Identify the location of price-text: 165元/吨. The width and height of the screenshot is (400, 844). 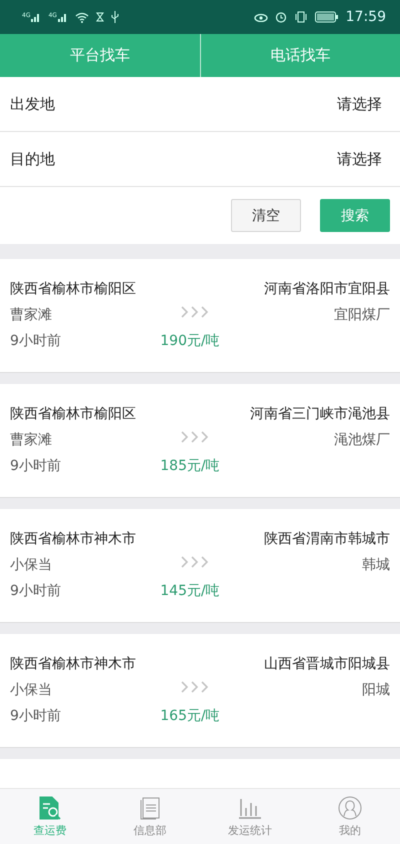
(190, 716).